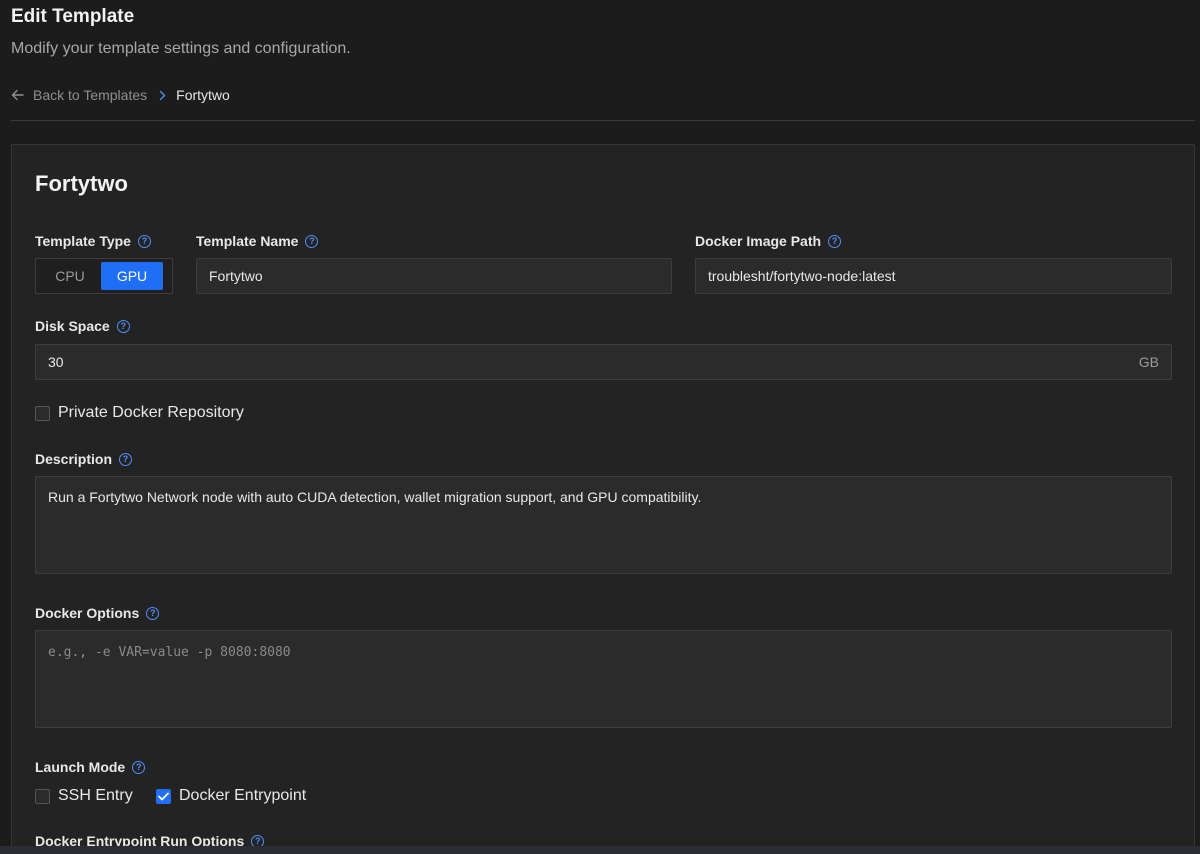 The height and width of the screenshot is (854, 1200). I want to click on private-repo-checkbox, so click(42, 413).